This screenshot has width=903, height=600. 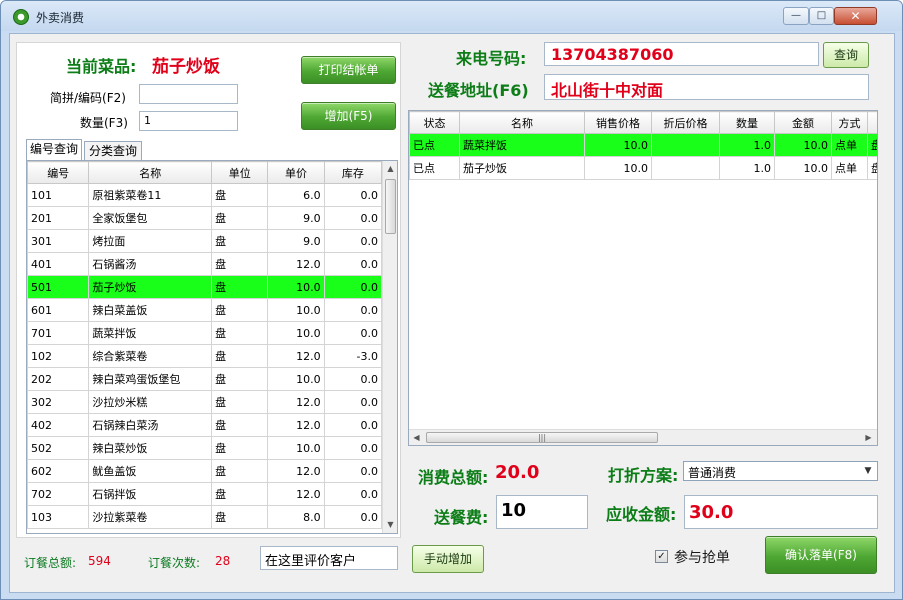 What do you see at coordinates (747, 122) in the screenshot?
I see `column-header: 数量` at bounding box center [747, 122].